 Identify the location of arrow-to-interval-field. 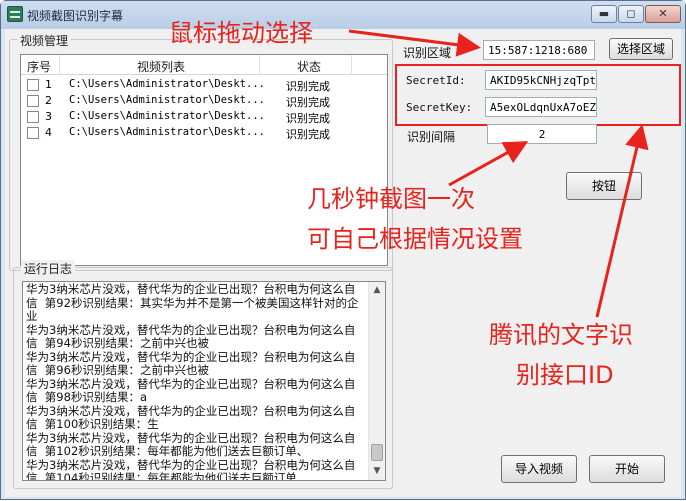
(488, 164).